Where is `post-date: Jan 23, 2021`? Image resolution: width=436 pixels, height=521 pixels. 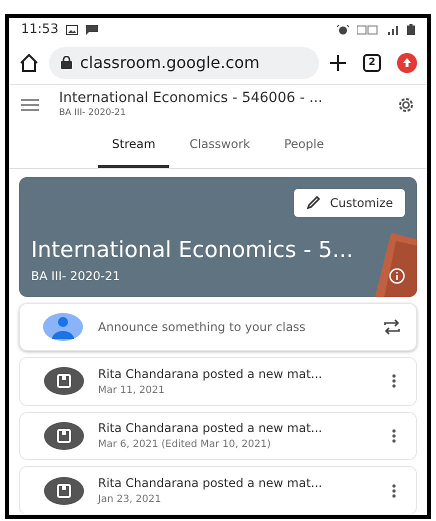
post-date: Jan 23, 2021 is located at coordinates (130, 500).